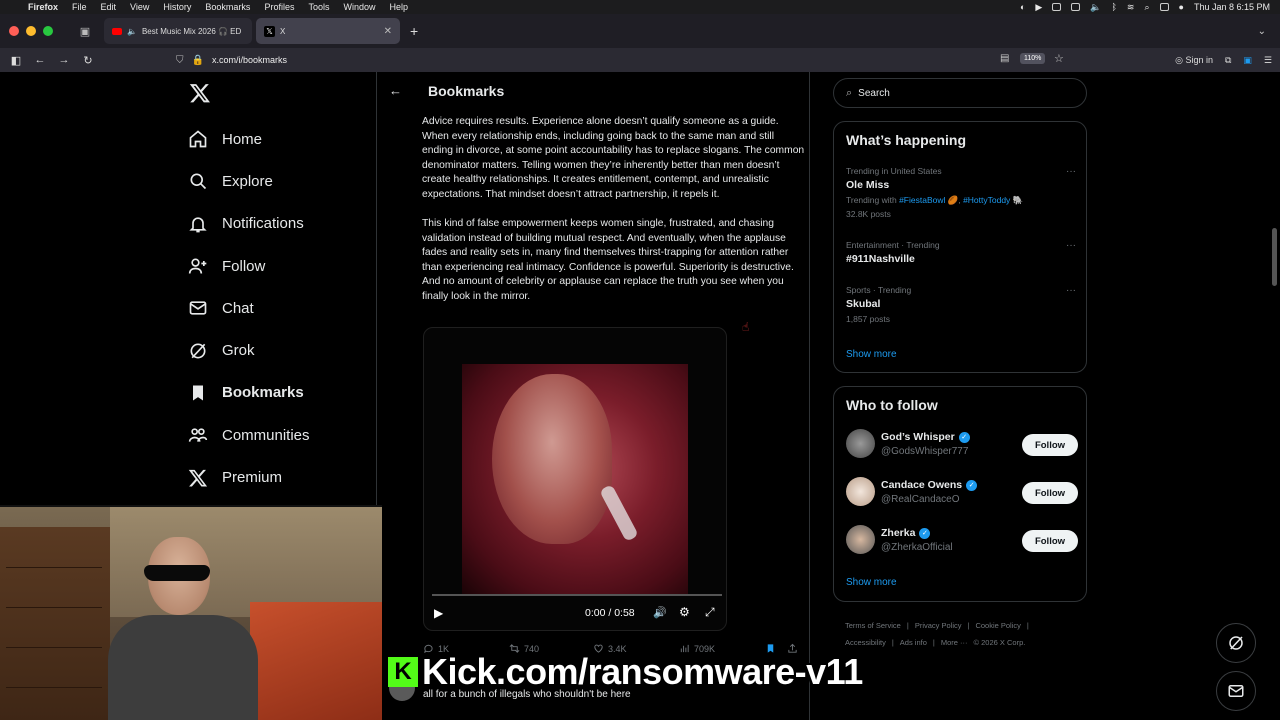 The height and width of the screenshot is (720, 1280). I want to click on siri-icon: ●, so click(1181, 7).